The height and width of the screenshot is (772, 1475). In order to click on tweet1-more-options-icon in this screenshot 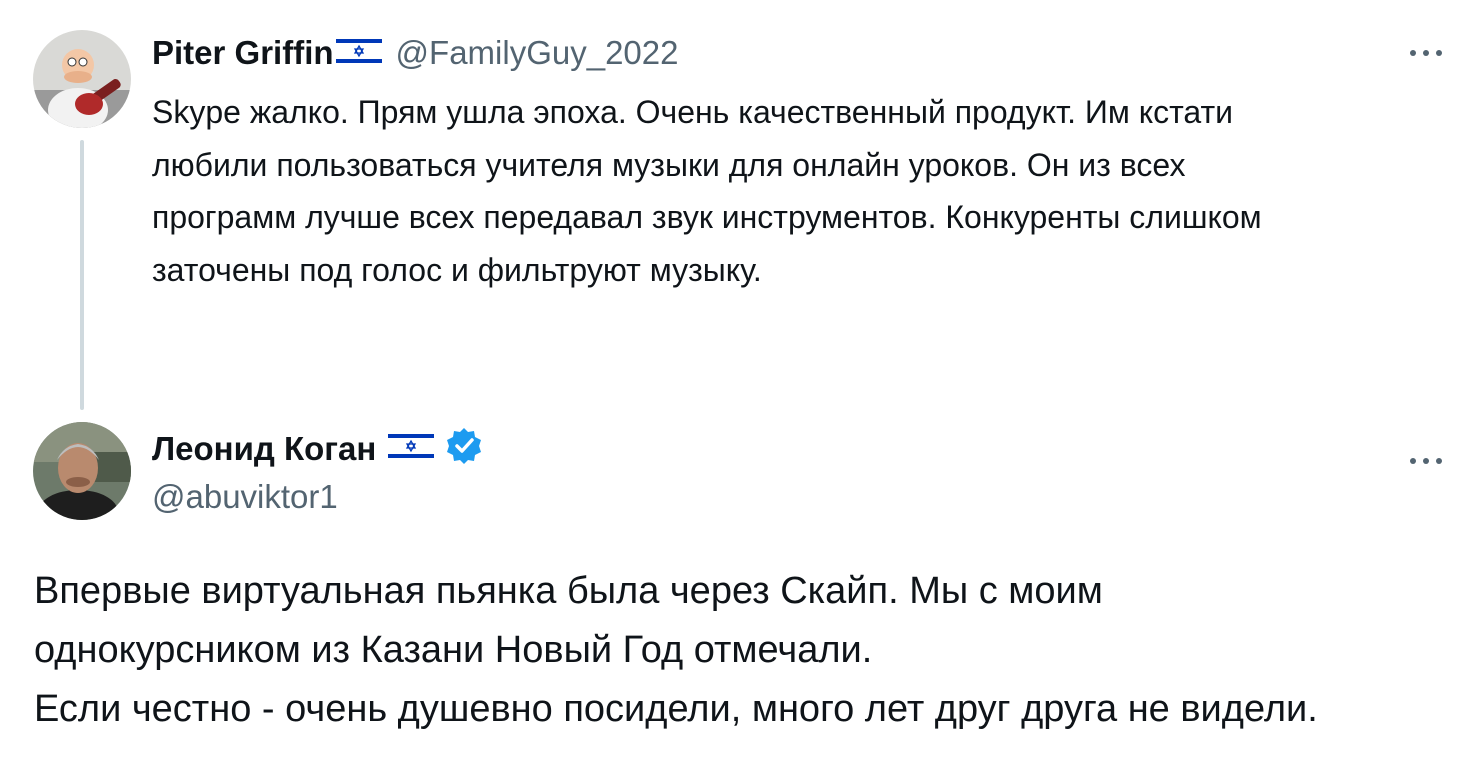, I will do `click(1426, 53)`.